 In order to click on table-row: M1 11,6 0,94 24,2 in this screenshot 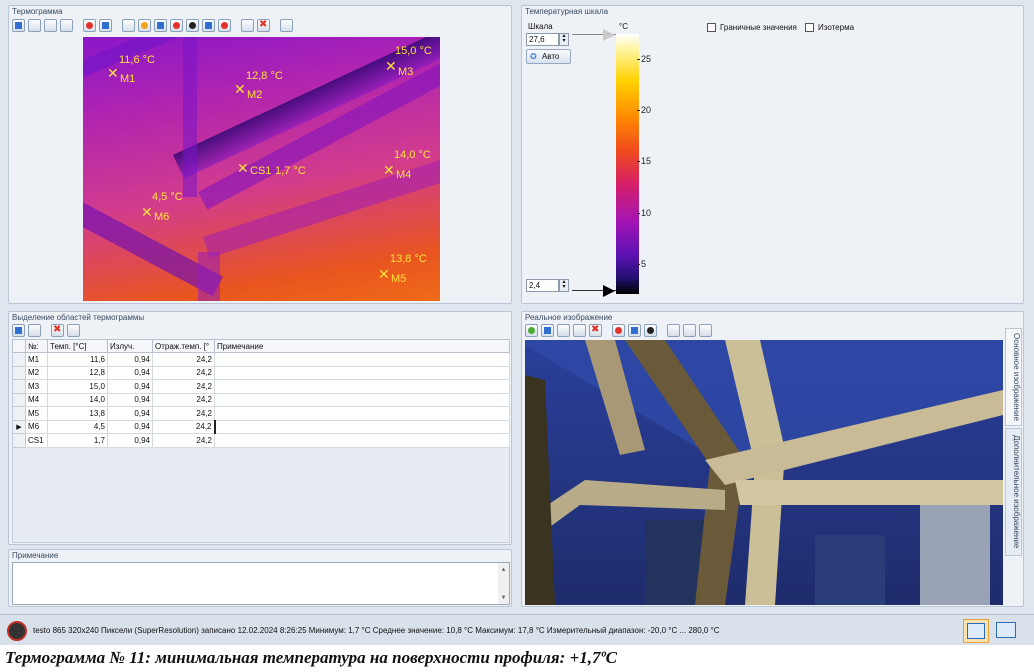, I will do `click(261, 359)`.